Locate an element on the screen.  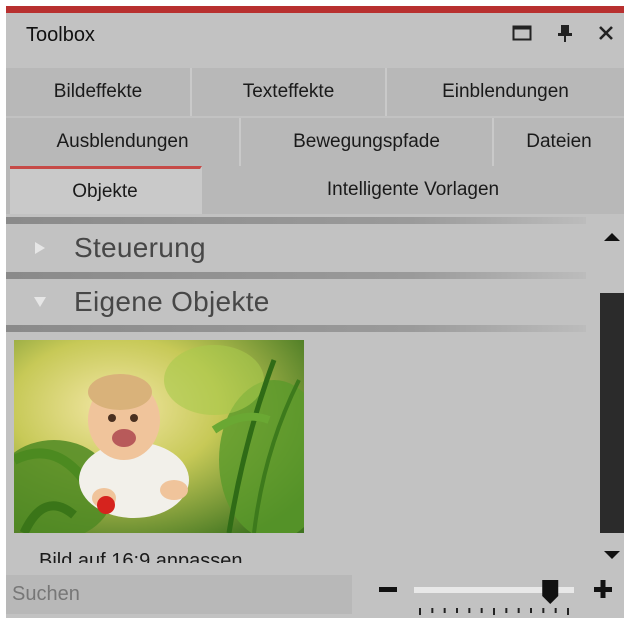
tab-einblendungen: Einblendungen is located at coordinates (505, 92).